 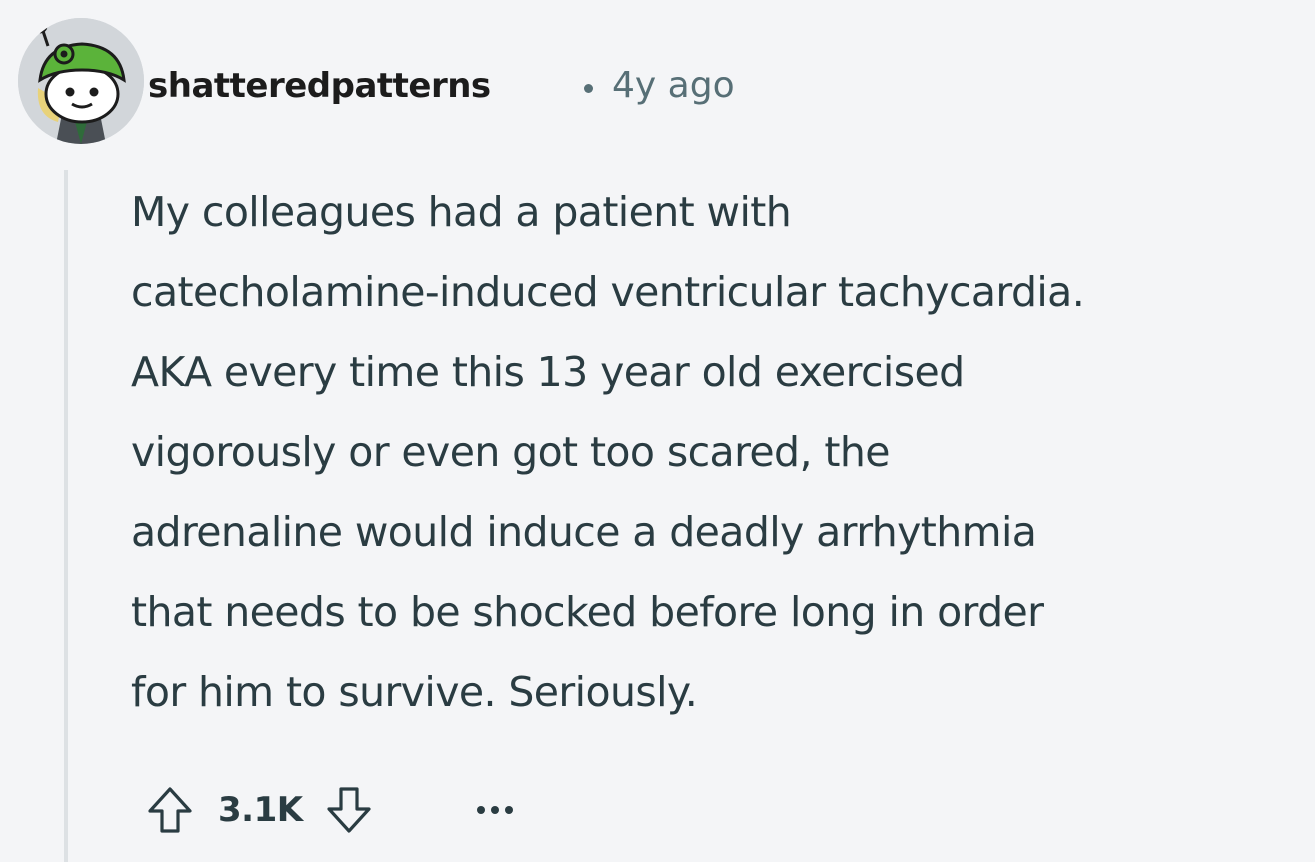 I want to click on upvote-arrow-icon, so click(x=170, y=810).